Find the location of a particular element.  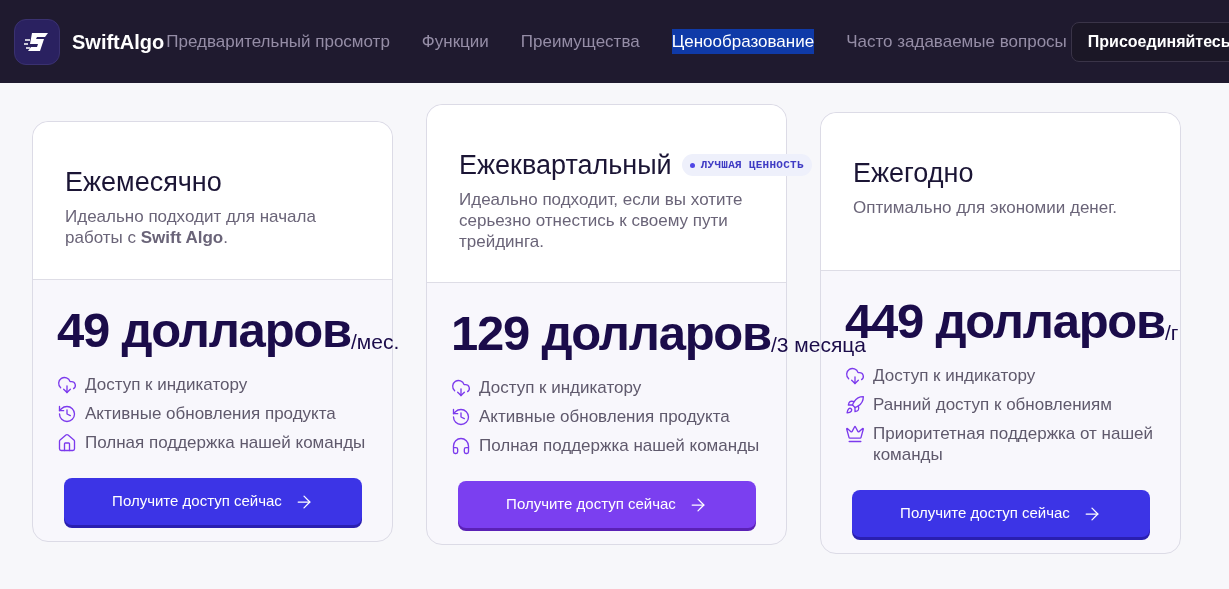

feature-text: Приоритетная поддержка от нашей команды is located at coordinates (1014, 444).